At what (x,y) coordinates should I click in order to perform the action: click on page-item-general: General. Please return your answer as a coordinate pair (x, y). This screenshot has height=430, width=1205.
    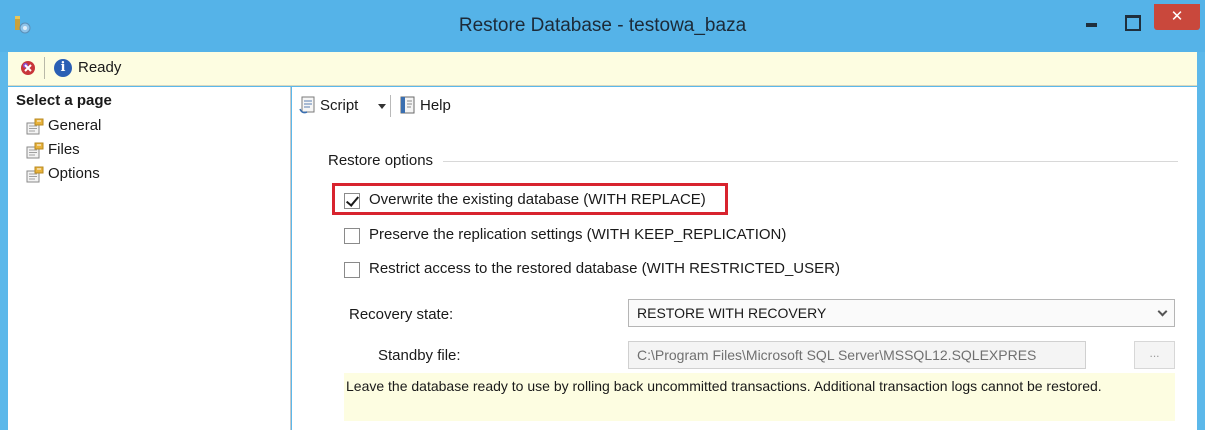
    Looking at the image, I should click on (116, 128).